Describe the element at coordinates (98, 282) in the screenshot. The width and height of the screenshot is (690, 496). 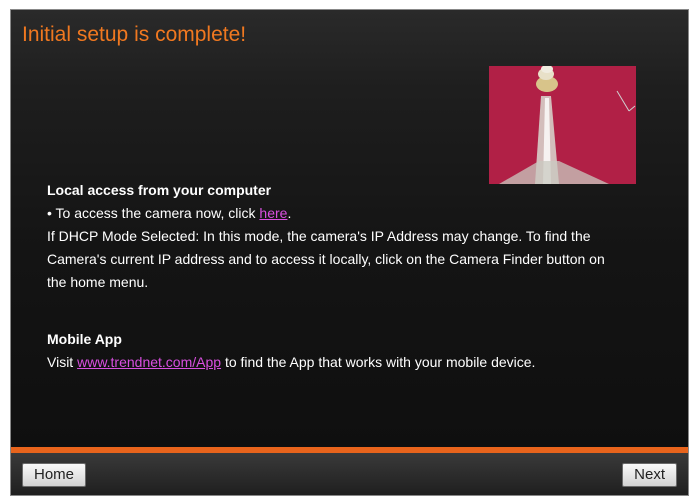
I see `dhcp-line-3: the home menu.` at that location.